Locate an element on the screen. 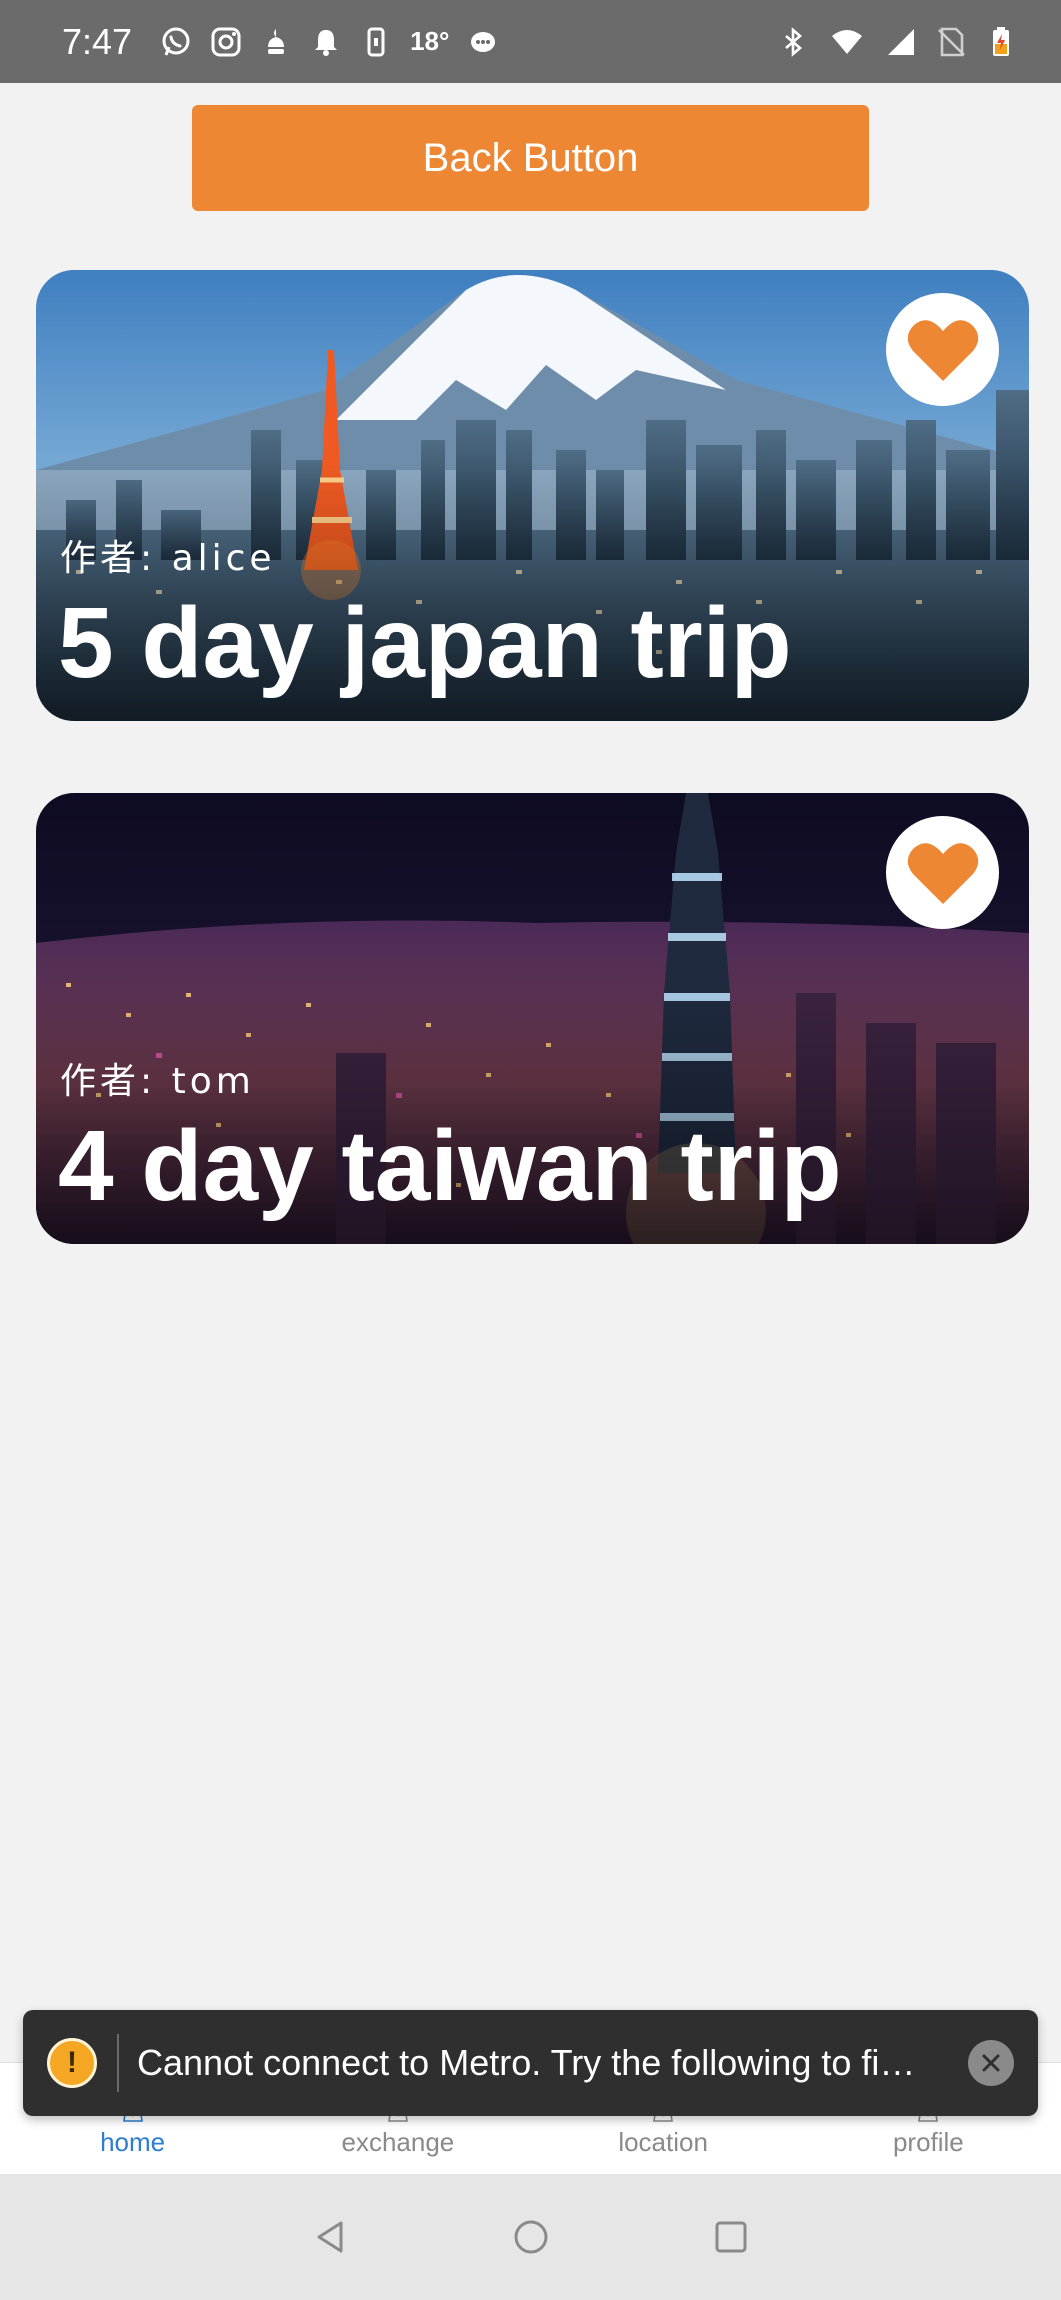 Image resolution: width=1061 pixels, height=2300 pixels. close-icon is located at coordinates (991, 2063).